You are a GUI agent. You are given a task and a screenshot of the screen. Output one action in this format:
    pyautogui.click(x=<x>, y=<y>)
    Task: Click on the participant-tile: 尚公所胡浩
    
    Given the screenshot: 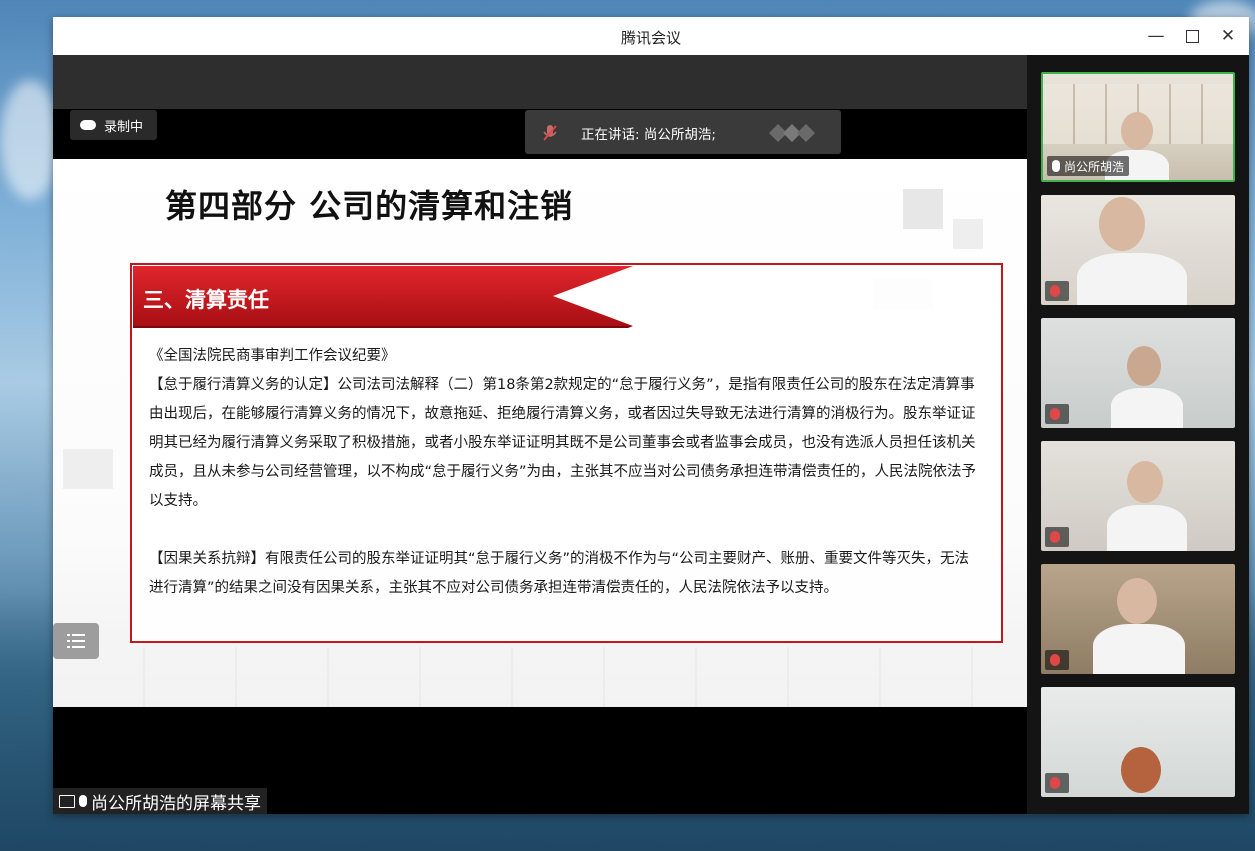 What is the action you would take?
    pyautogui.click(x=1138, y=127)
    